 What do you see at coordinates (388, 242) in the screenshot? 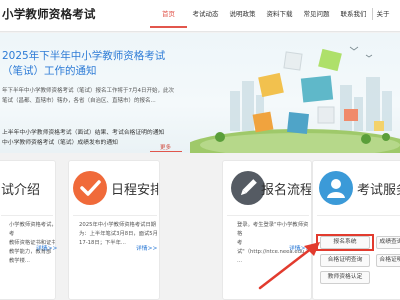
I see `score-query-button: 成绩查询` at bounding box center [388, 242].